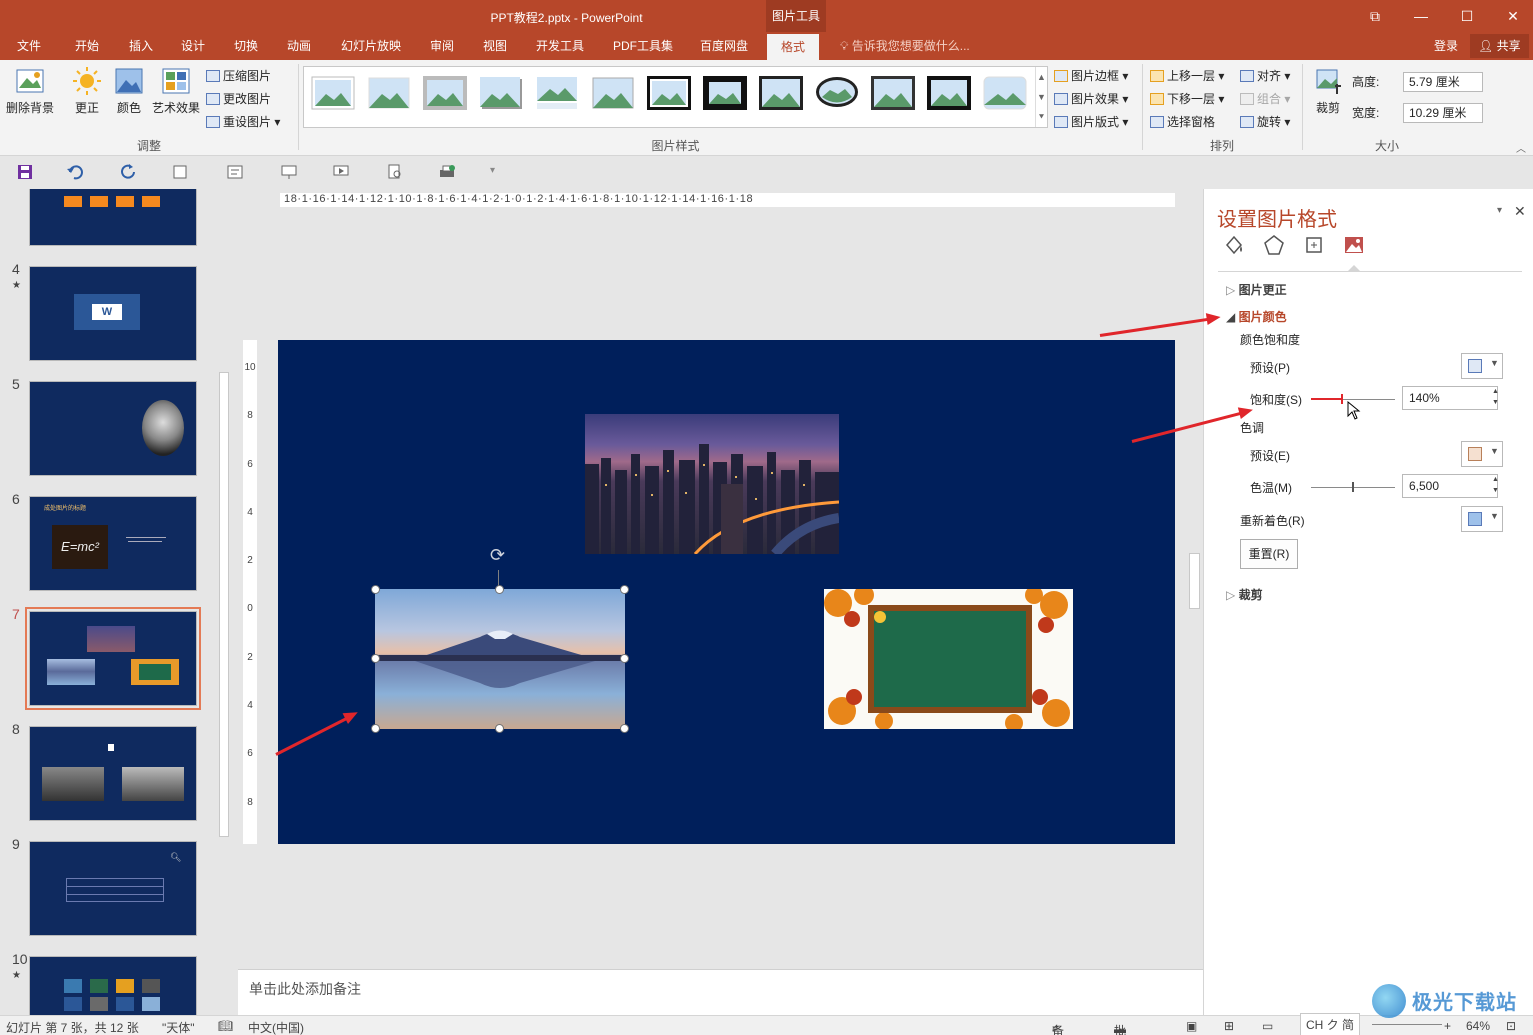  What do you see at coordinates (289, 172) in the screenshot?
I see `slideshow-start-icon` at bounding box center [289, 172].